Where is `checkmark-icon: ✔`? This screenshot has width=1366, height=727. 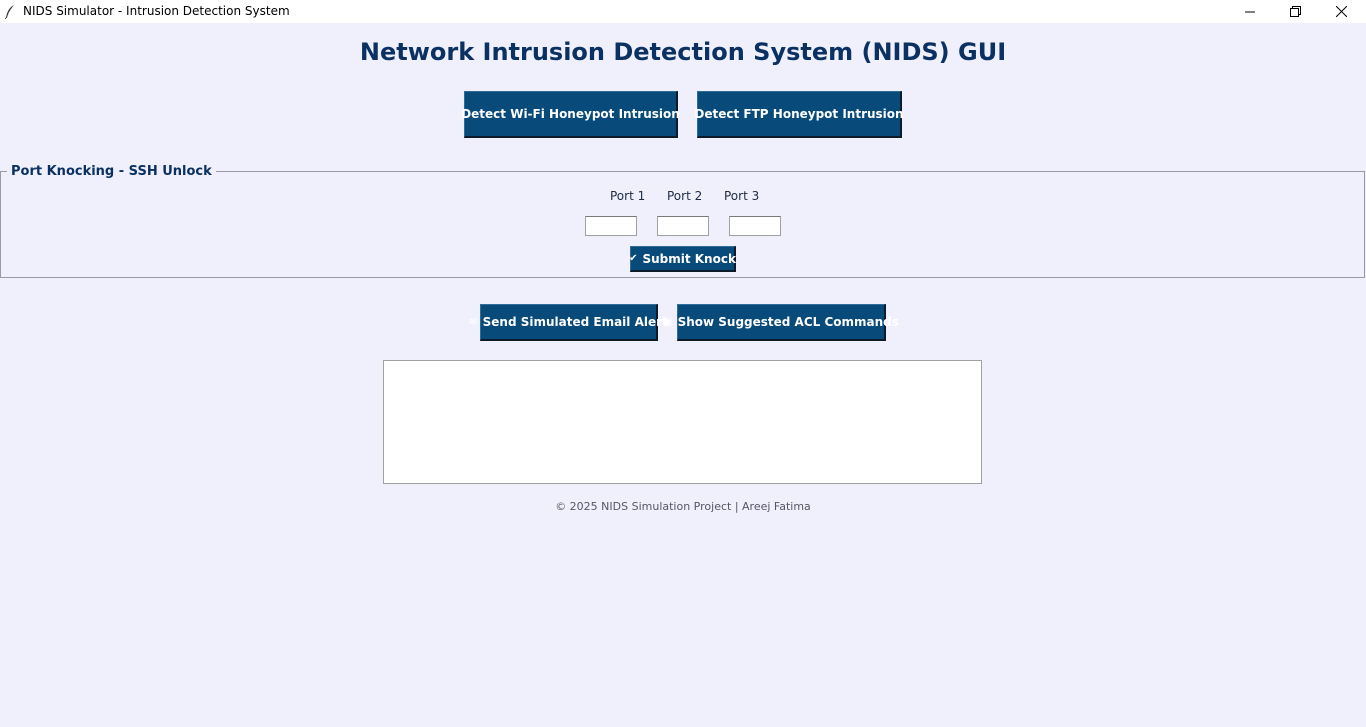 checkmark-icon: ✔ is located at coordinates (633, 258).